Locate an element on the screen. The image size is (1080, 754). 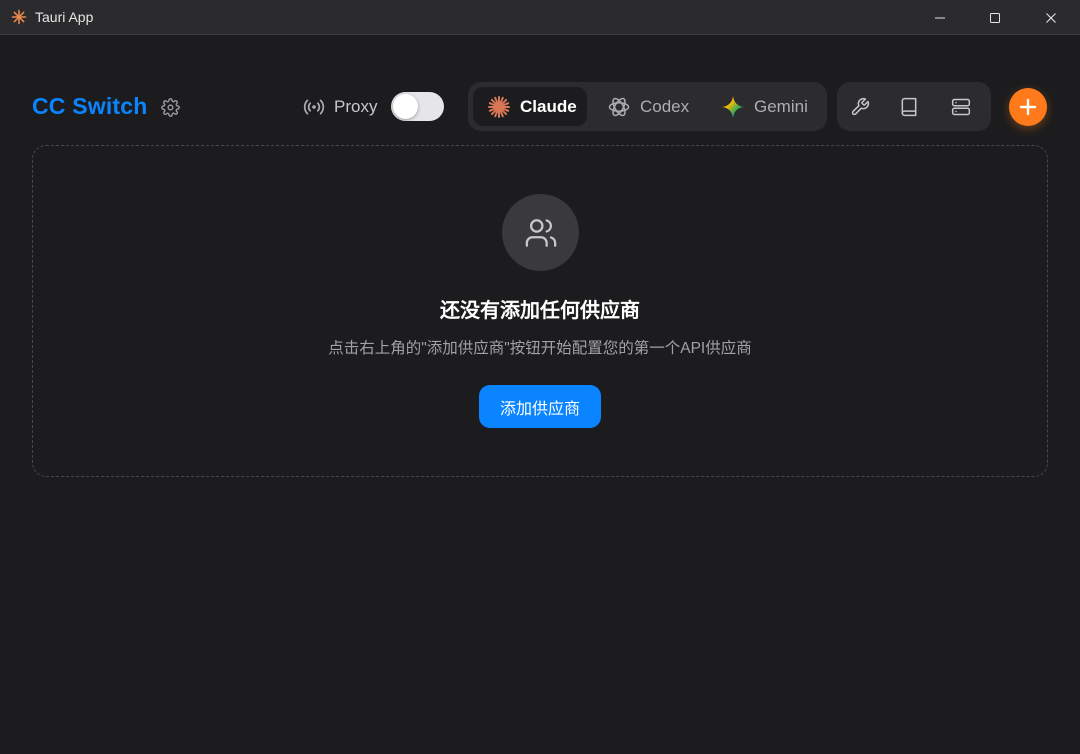
tools-button is located at coordinates (860, 107).